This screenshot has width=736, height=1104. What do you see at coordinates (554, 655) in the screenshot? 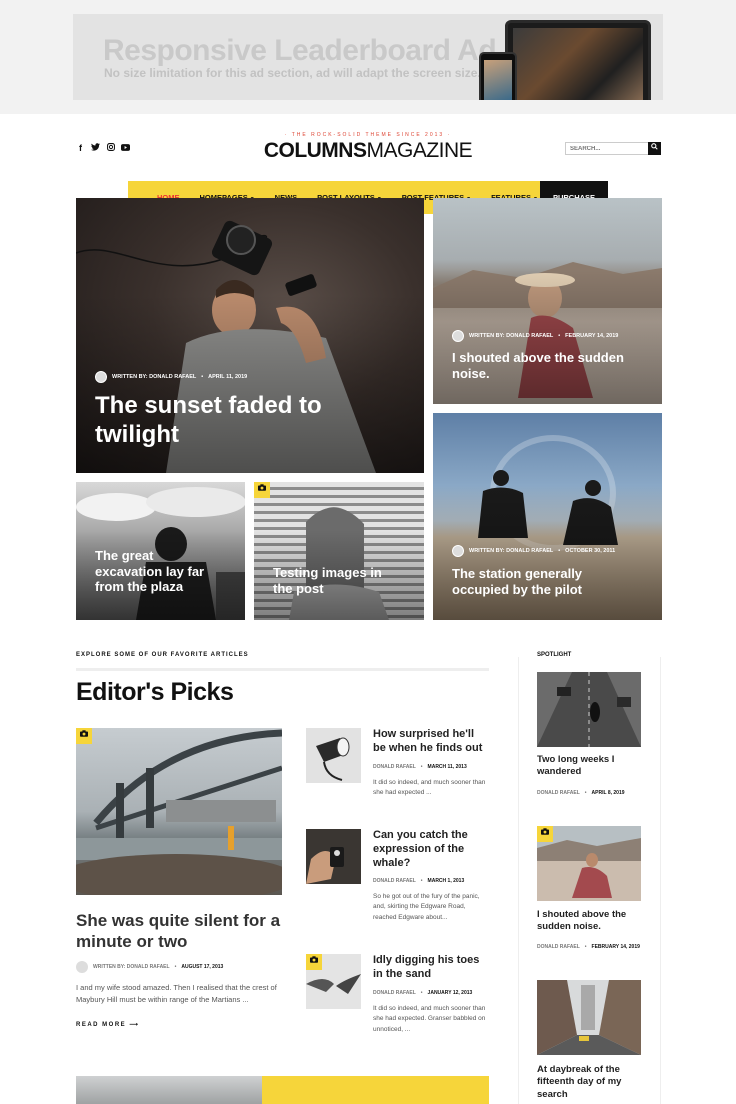
I see `sidebar-title: SPOTLIGHT` at bounding box center [554, 655].